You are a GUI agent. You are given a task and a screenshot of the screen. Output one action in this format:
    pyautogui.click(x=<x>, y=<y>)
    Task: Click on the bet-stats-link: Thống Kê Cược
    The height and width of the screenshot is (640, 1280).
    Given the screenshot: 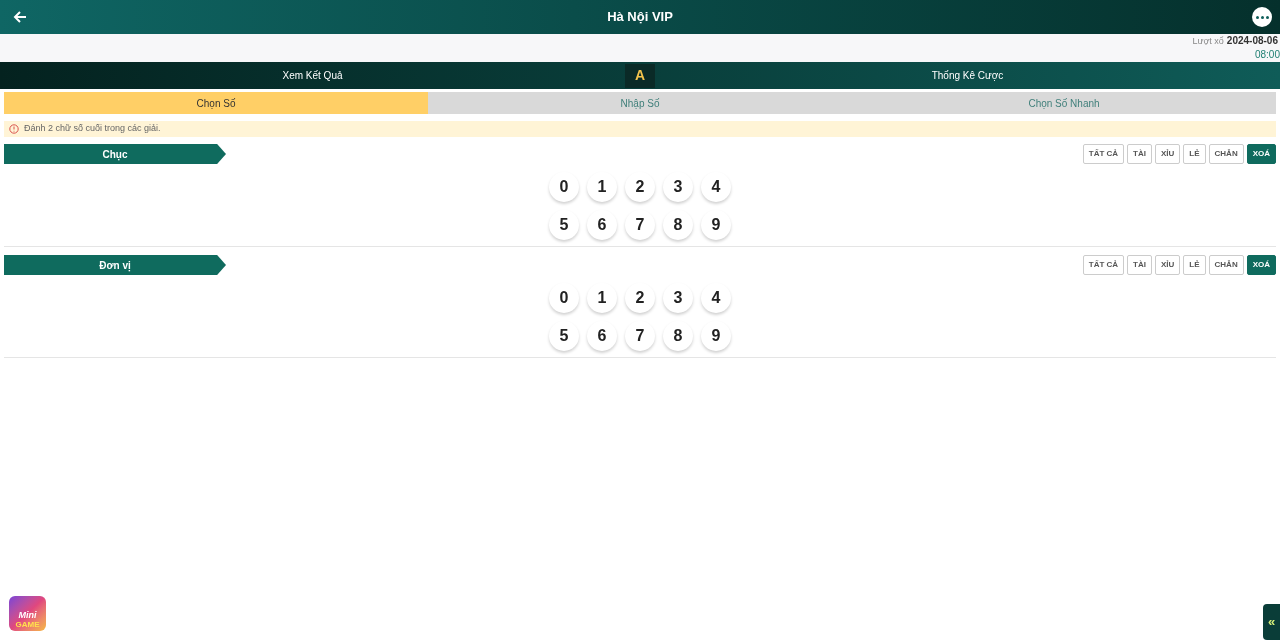 What is the action you would take?
    pyautogui.click(x=967, y=75)
    